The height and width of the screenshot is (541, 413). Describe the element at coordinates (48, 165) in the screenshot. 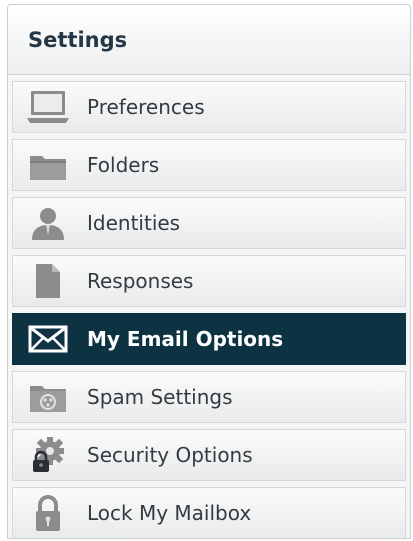

I see `folder-icon` at that location.